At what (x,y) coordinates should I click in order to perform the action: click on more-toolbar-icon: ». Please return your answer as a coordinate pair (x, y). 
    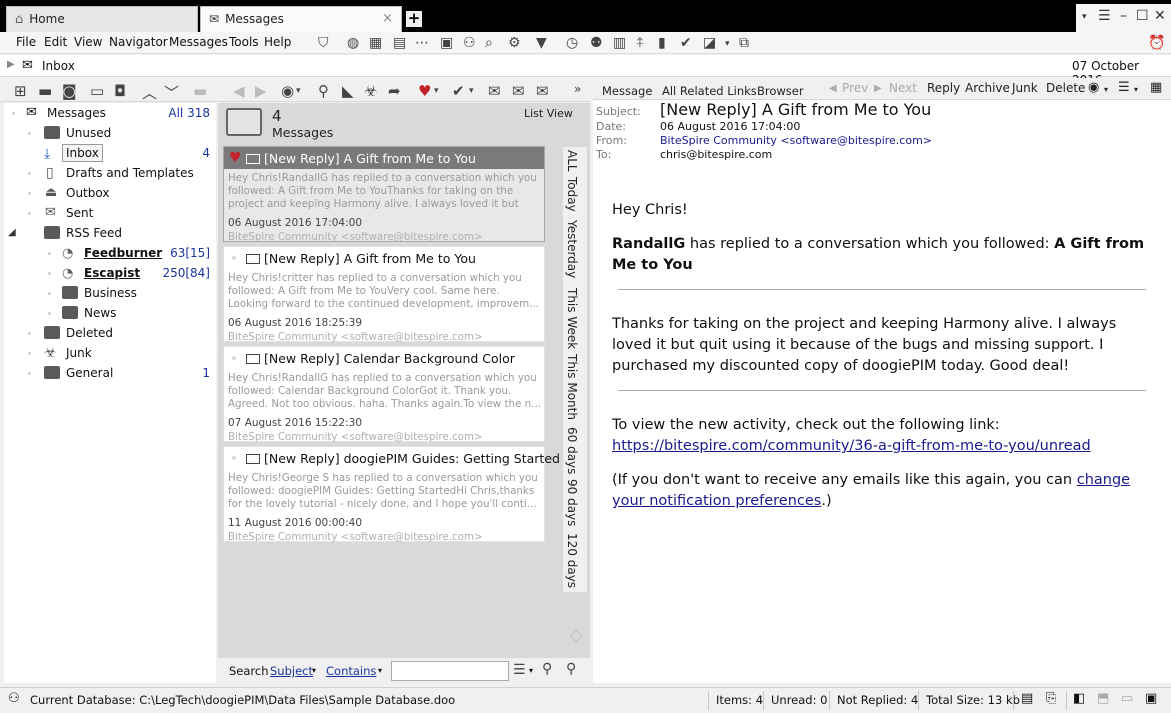
    Looking at the image, I should click on (577, 89).